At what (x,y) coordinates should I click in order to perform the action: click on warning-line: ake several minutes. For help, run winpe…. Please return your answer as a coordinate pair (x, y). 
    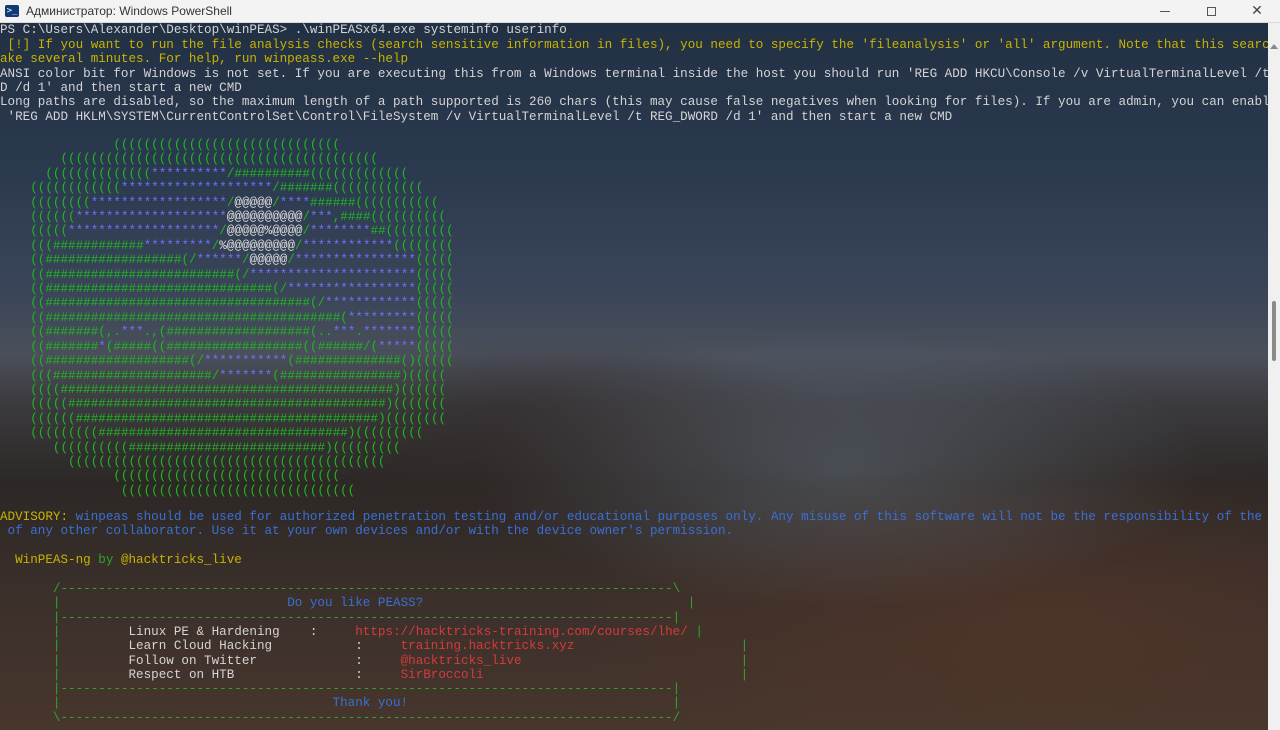
    Looking at the image, I should click on (204, 59).